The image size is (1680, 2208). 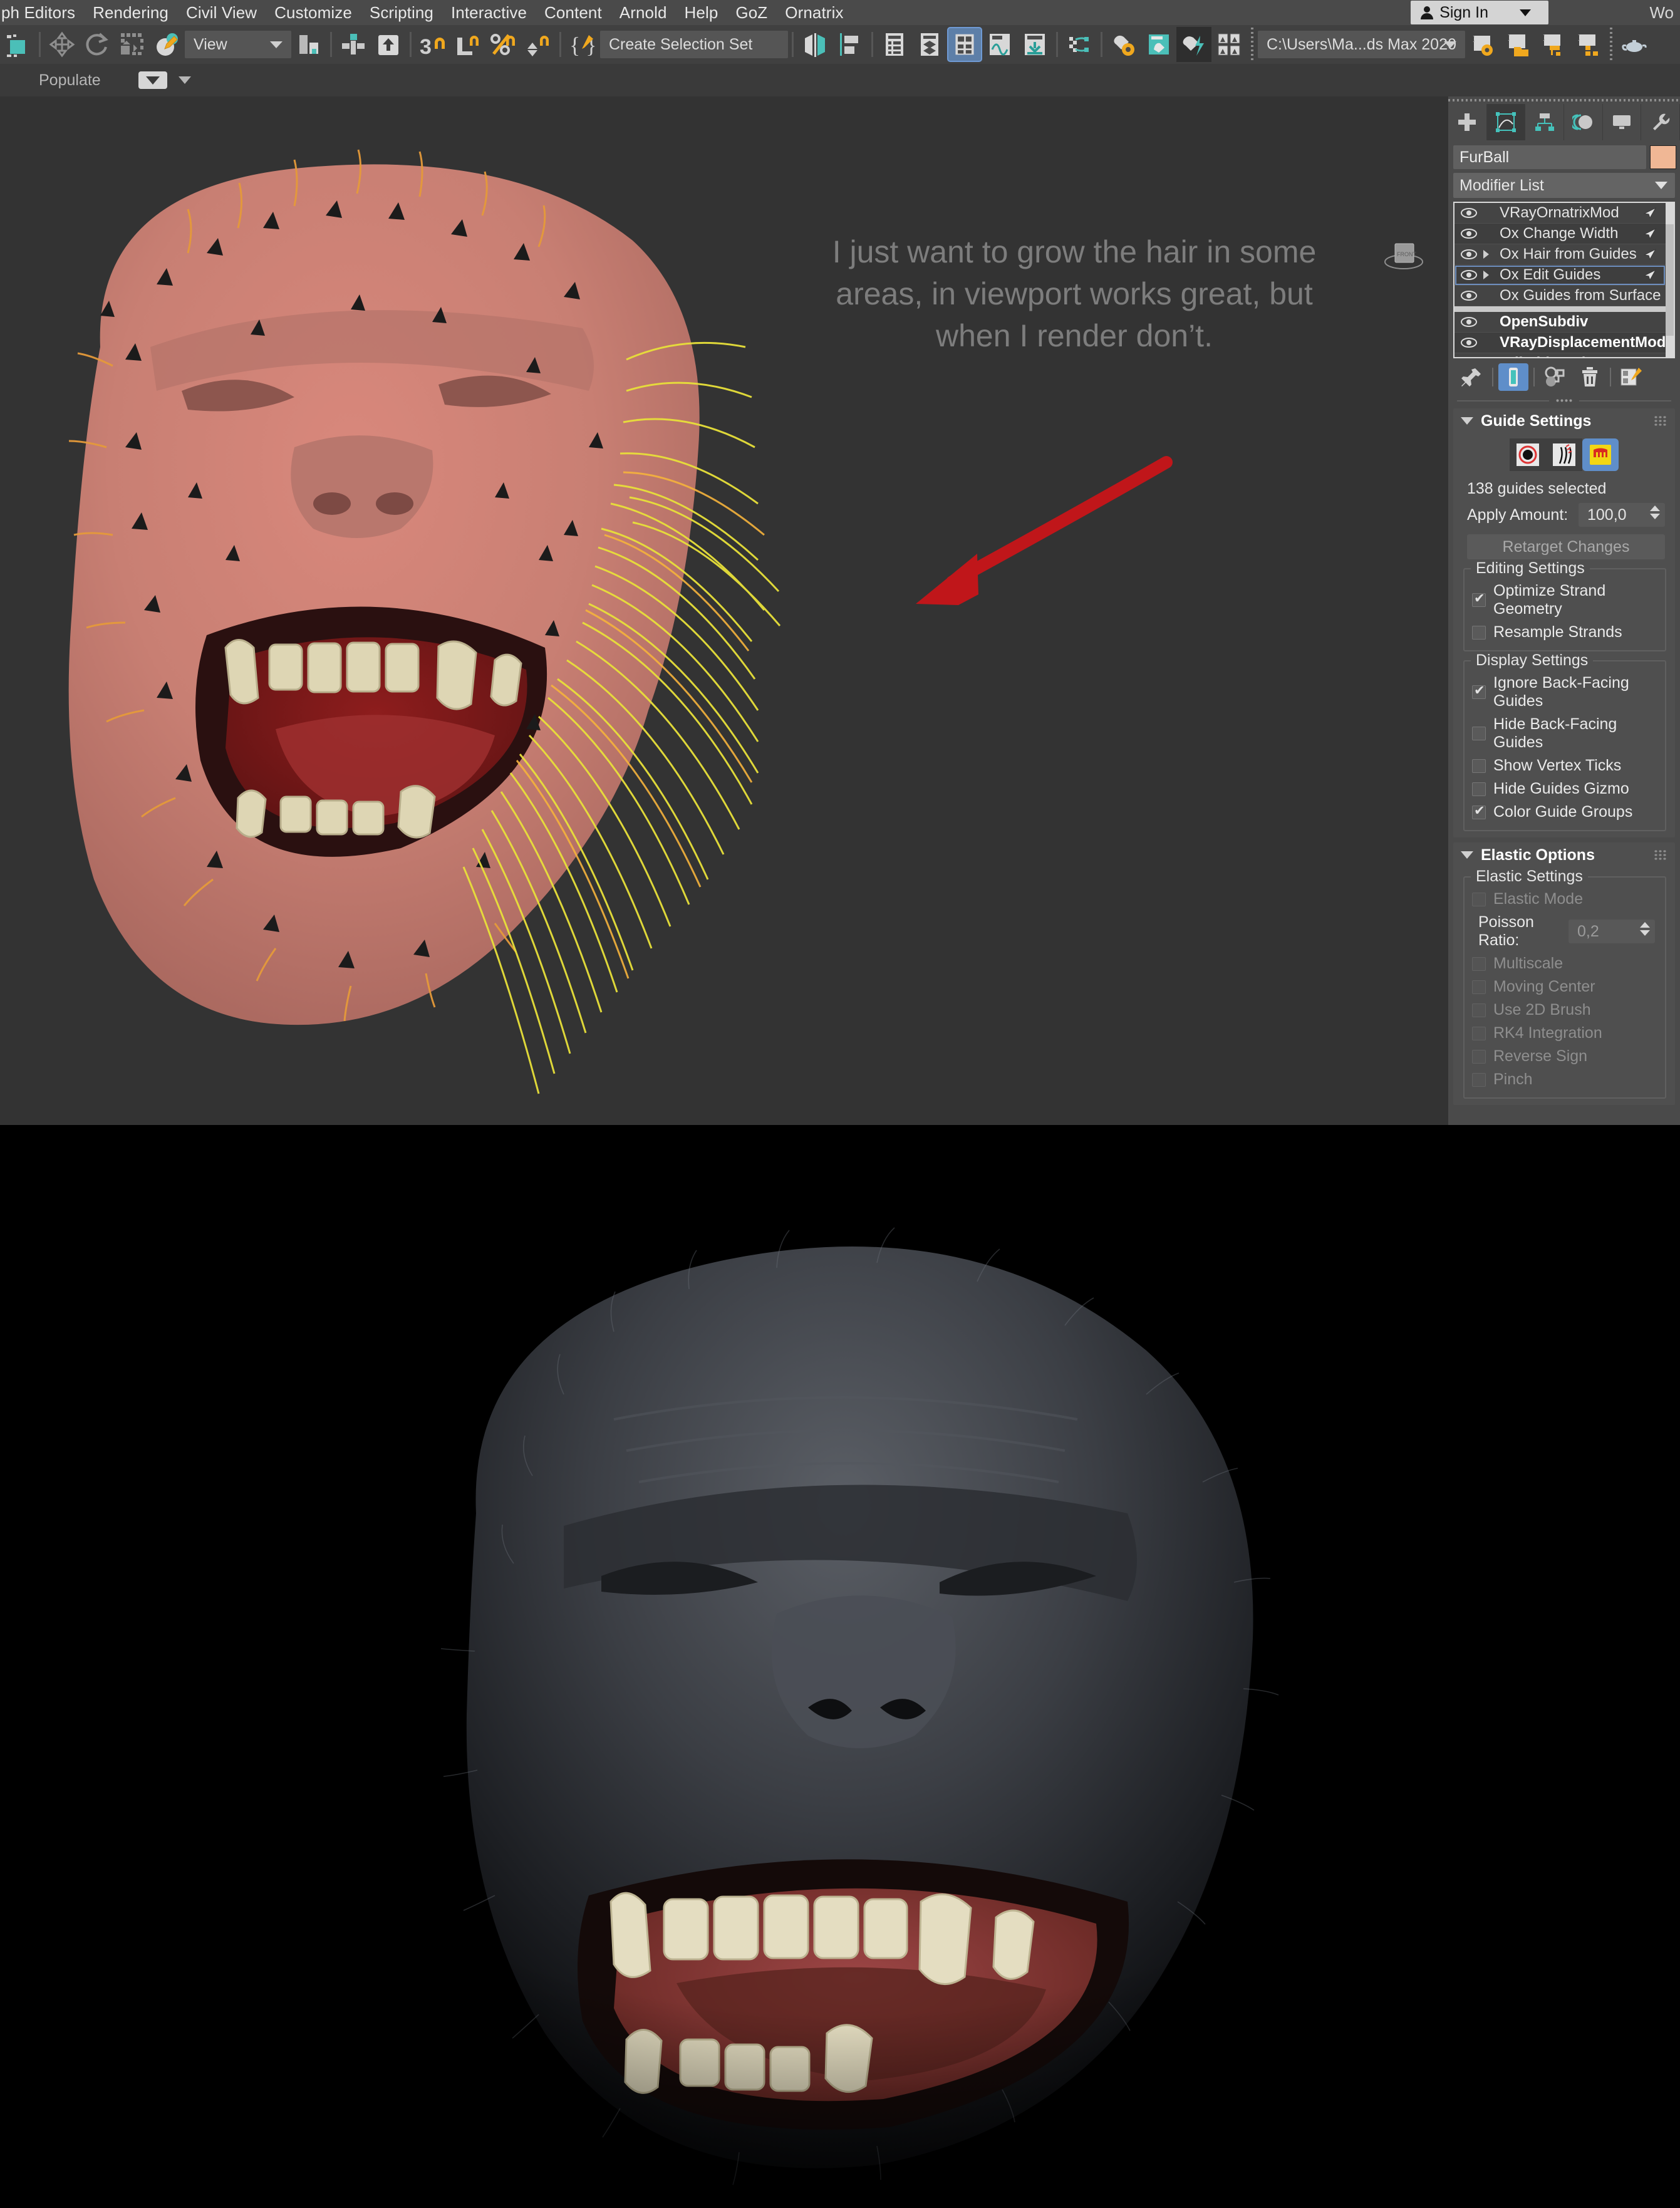 I want to click on checkbox-optimize-strand-geometry: Optimize Strand Geometry, so click(x=1565, y=600).